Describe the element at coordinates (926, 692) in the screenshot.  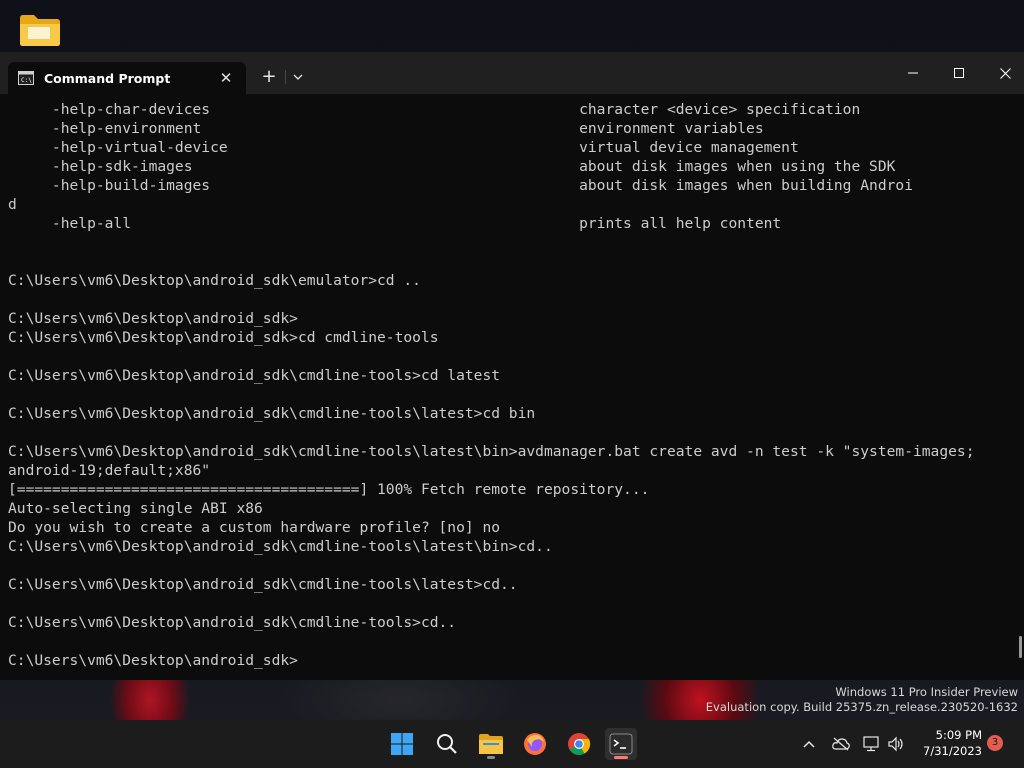
I see `watermark-line-1: Windows 11 Pro Insider Preview` at that location.